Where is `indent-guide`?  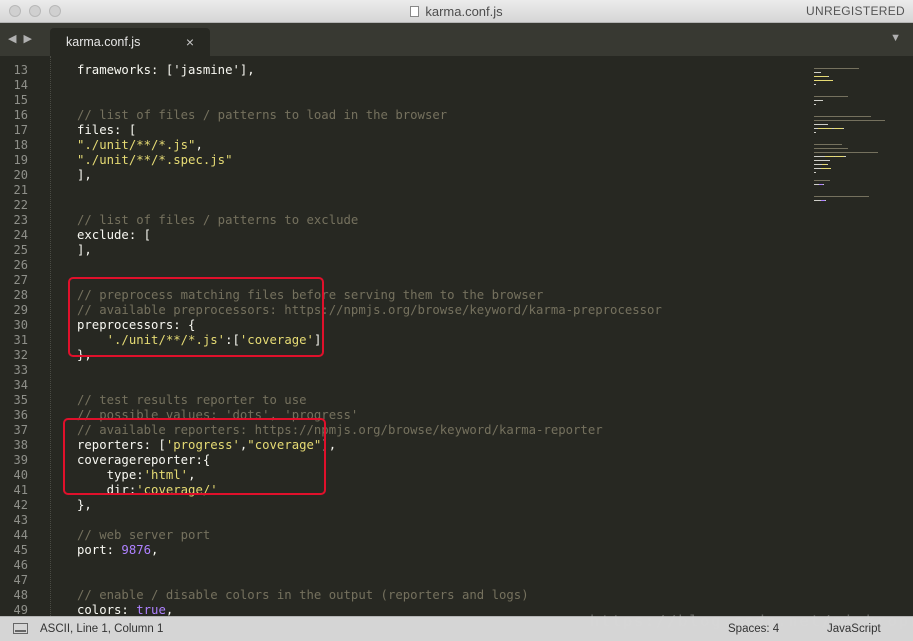
indent-guide is located at coordinates (51, 336).